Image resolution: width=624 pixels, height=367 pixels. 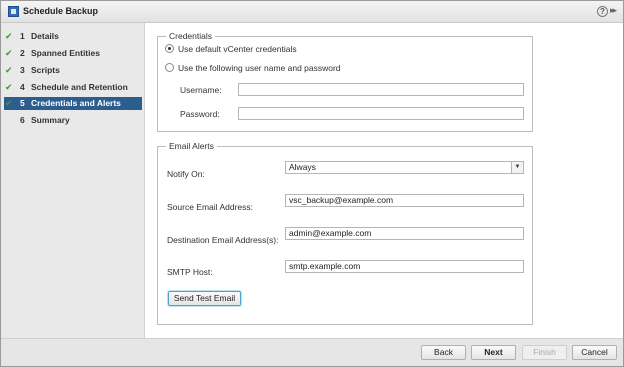 What do you see at coordinates (381, 89) in the screenshot?
I see `username-input` at bounding box center [381, 89].